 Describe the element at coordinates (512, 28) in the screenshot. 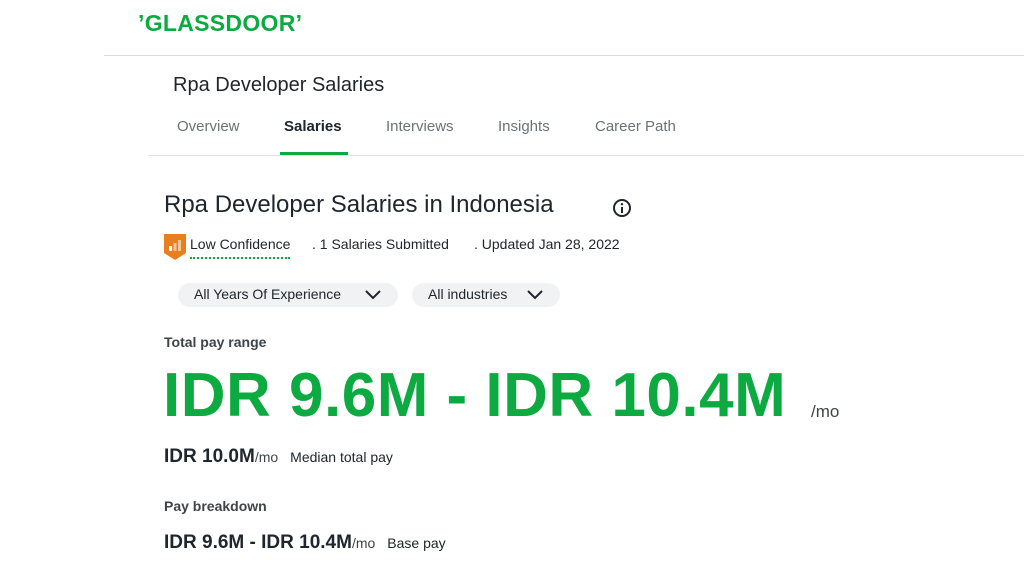

I see `site-header: ʼGLASSDOORʼ` at that location.